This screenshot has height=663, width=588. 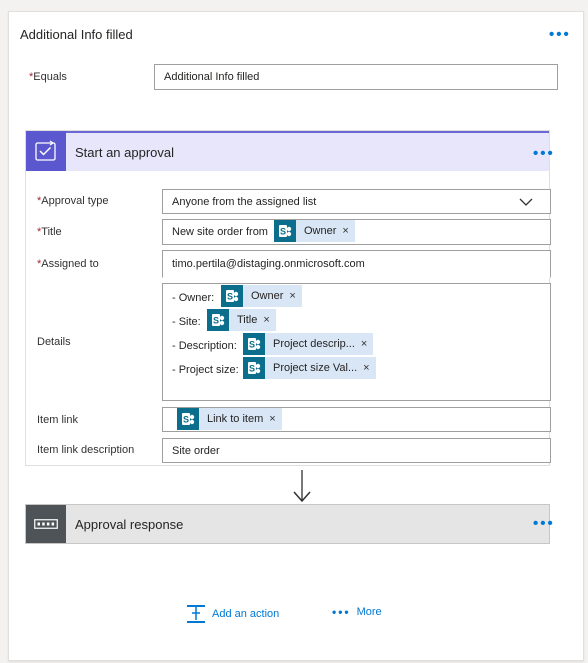 What do you see at coordinates (46, 524) in the screenshot?
I see `switch-icon` at bounding box center [46, 524].